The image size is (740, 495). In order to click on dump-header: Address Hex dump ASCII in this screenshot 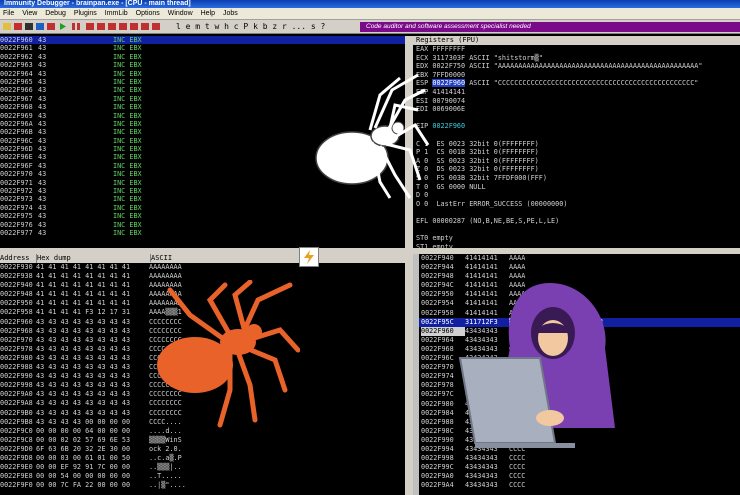, I will do `click(202, 258)`.